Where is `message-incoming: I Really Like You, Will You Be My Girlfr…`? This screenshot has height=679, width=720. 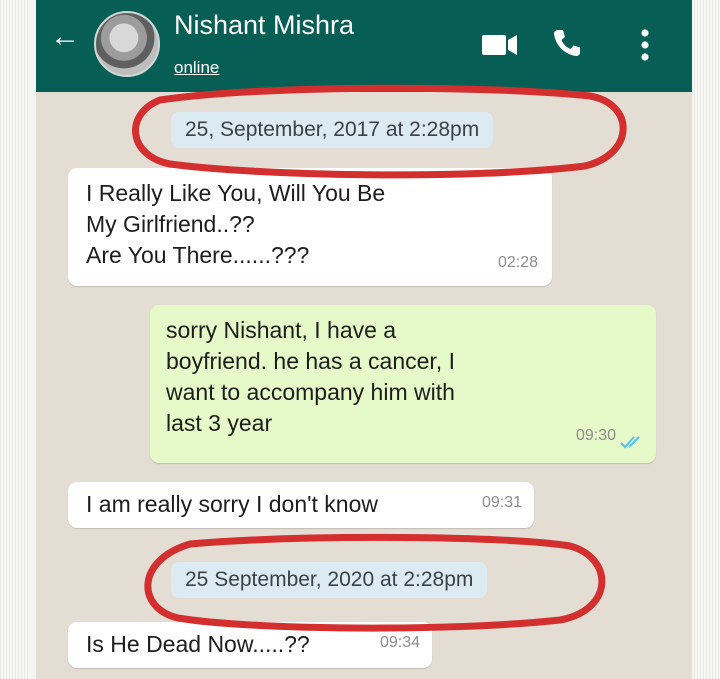
message-incoming: I Really Like You, Will You Be My Girlfr… is located at coordinates (310, 227).